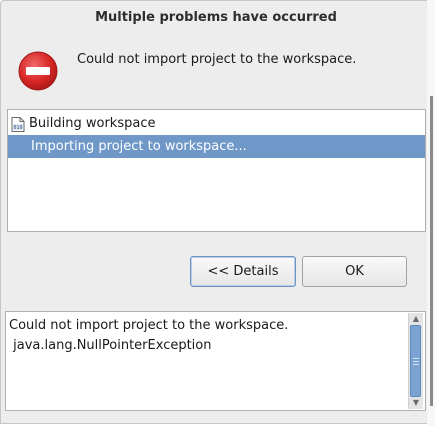 Image resolution: width=435 pixels, height=426 pixels. What do you see at coordinates (38, 71) in the screenshot?
I see `error-icon` at bounding box center [38, 71].